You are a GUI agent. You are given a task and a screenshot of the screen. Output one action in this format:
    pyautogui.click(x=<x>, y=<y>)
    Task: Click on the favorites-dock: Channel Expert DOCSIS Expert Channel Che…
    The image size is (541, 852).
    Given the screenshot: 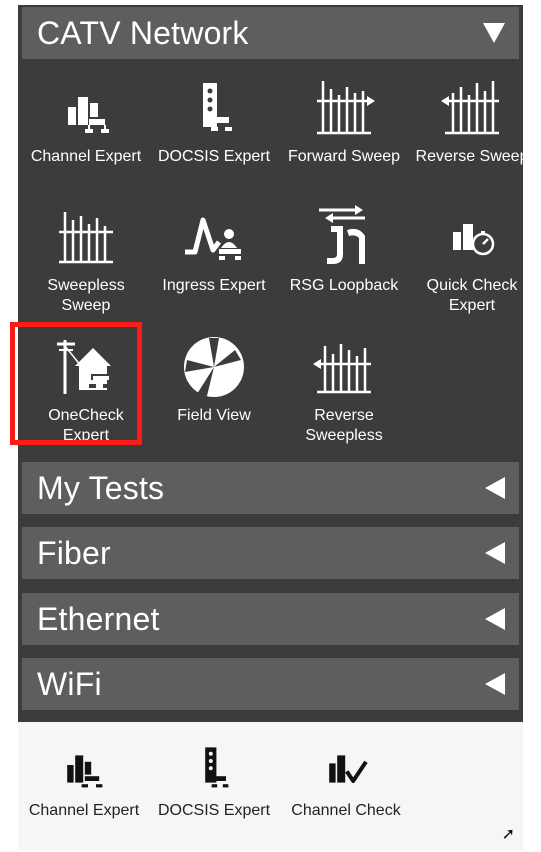 What is the action you would take?
    pyautogui.click(x=270, y=786)
    